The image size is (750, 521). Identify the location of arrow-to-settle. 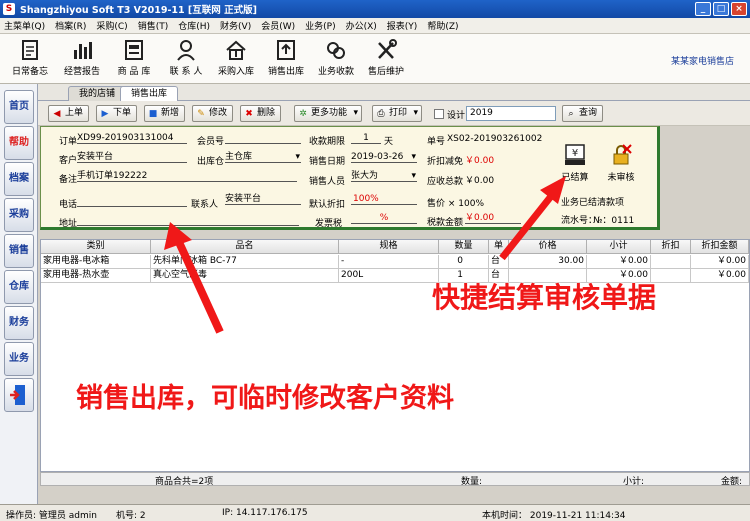
(532, 218).